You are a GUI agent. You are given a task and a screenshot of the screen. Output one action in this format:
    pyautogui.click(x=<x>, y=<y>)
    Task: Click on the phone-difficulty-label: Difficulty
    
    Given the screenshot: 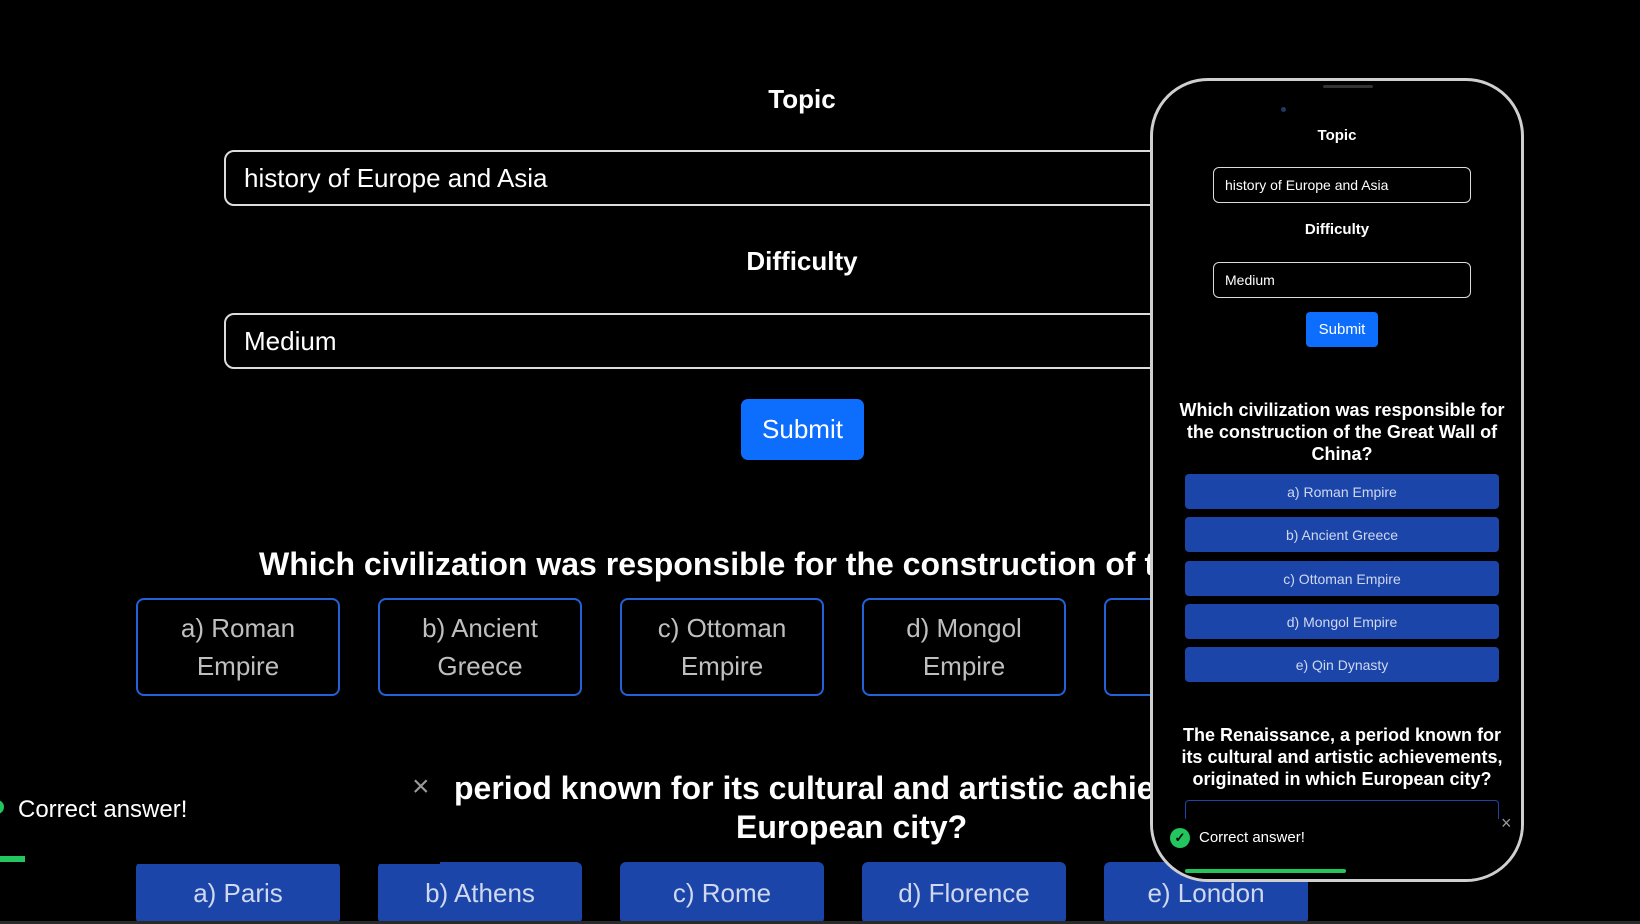 What is the action you would take?
    pyautogui.click(x=1337, y=229)
    